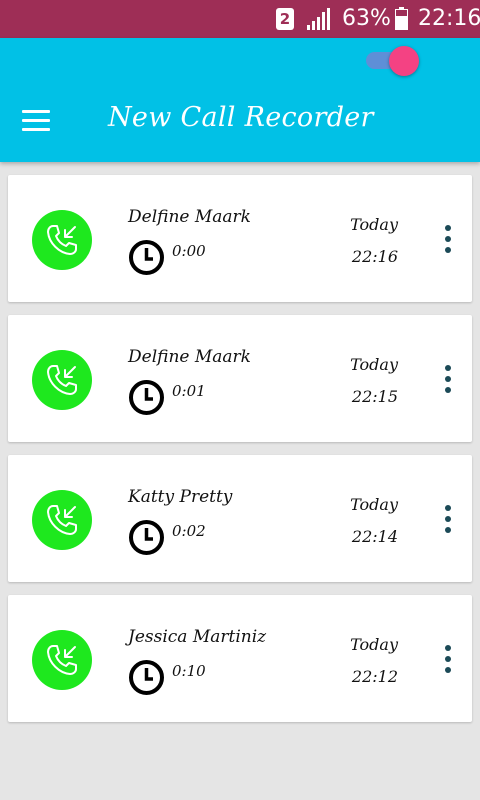 This screenshot has width=480, height=800. Describe the element at coordinates (374, 396) in the screenshot. I see `call-time: 22:15` at that location.